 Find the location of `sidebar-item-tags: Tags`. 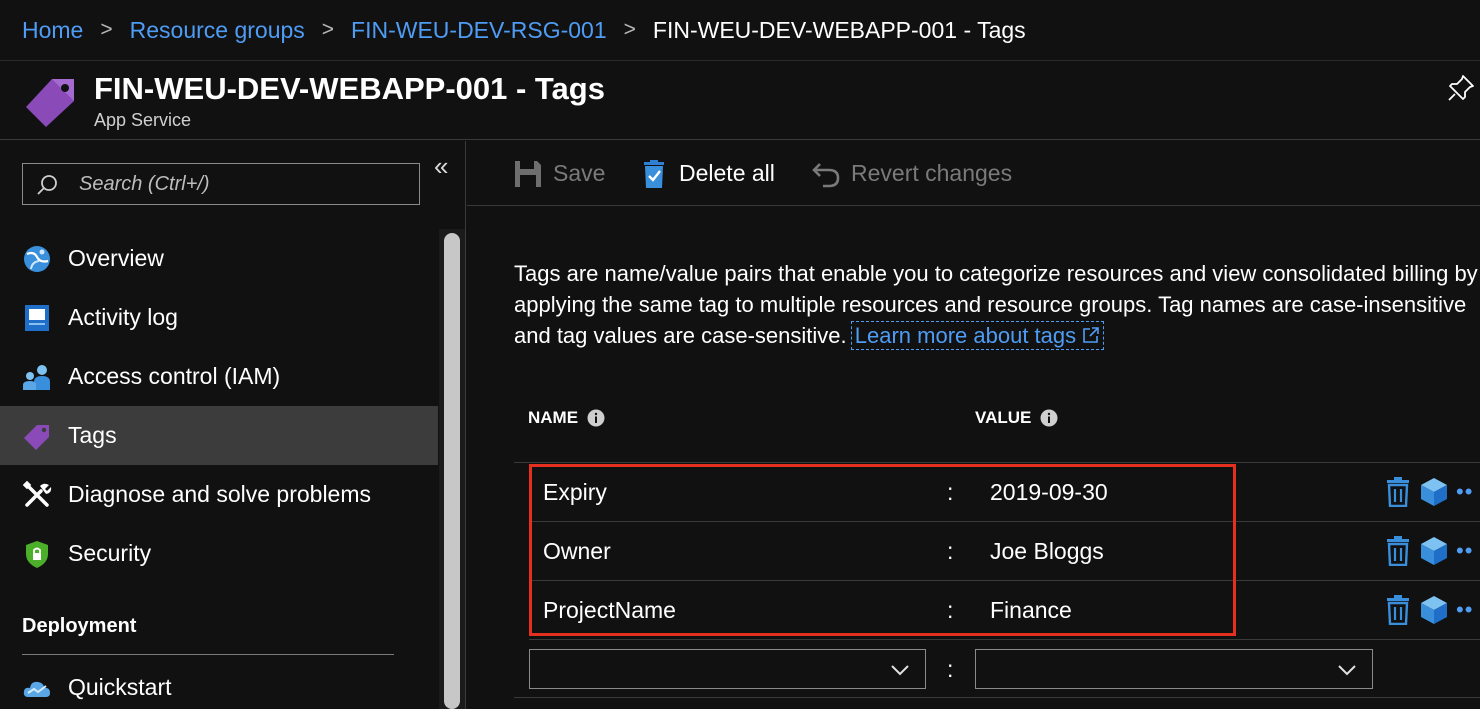

sidebar-item-tags: Tags is located at coordinates (219, 435).